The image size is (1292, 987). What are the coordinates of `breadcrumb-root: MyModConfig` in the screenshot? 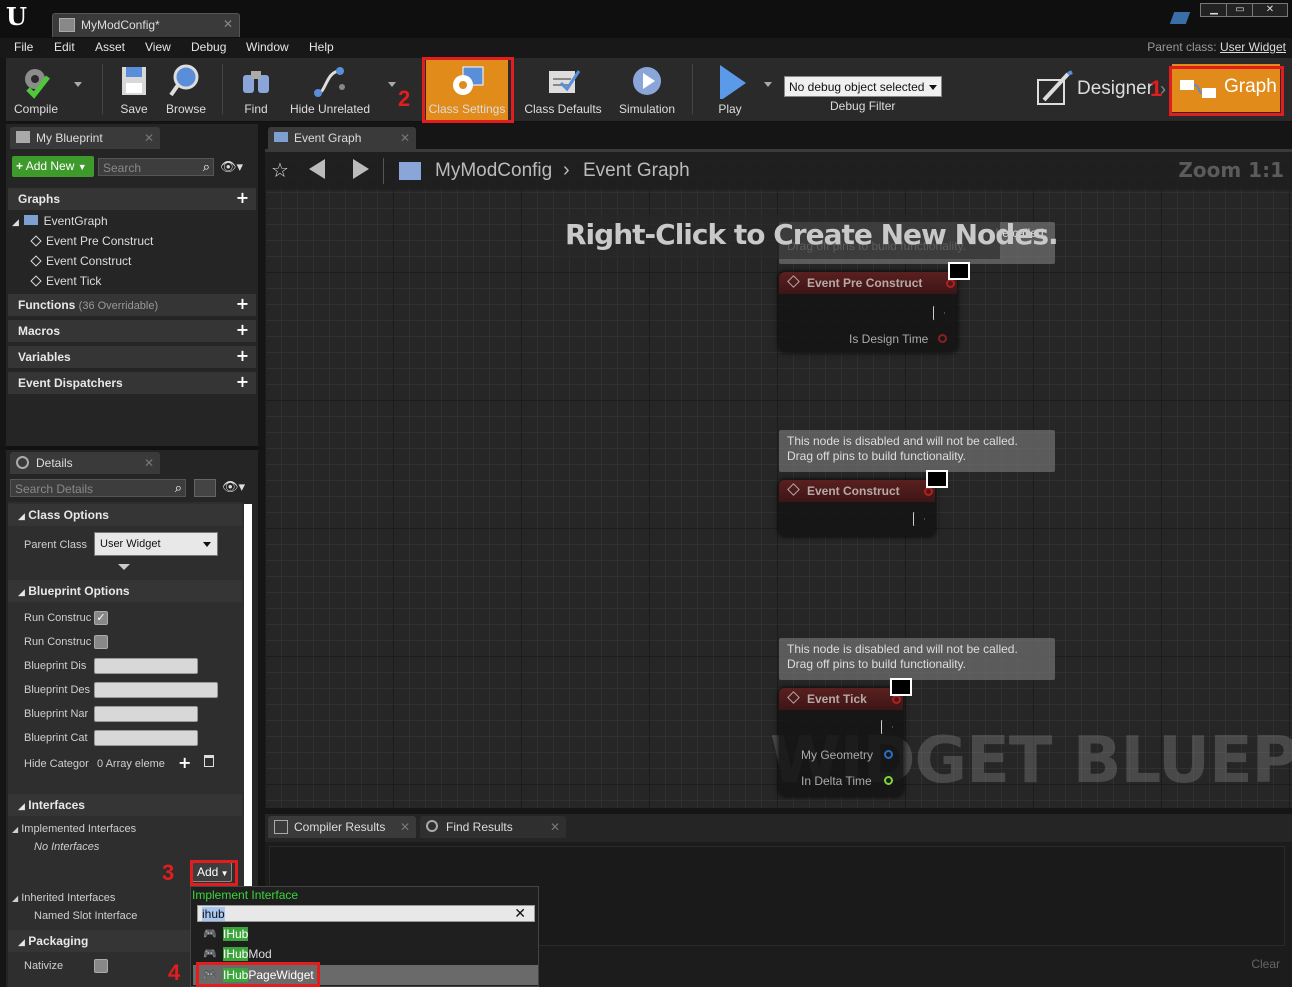 It's located at (493, 171).